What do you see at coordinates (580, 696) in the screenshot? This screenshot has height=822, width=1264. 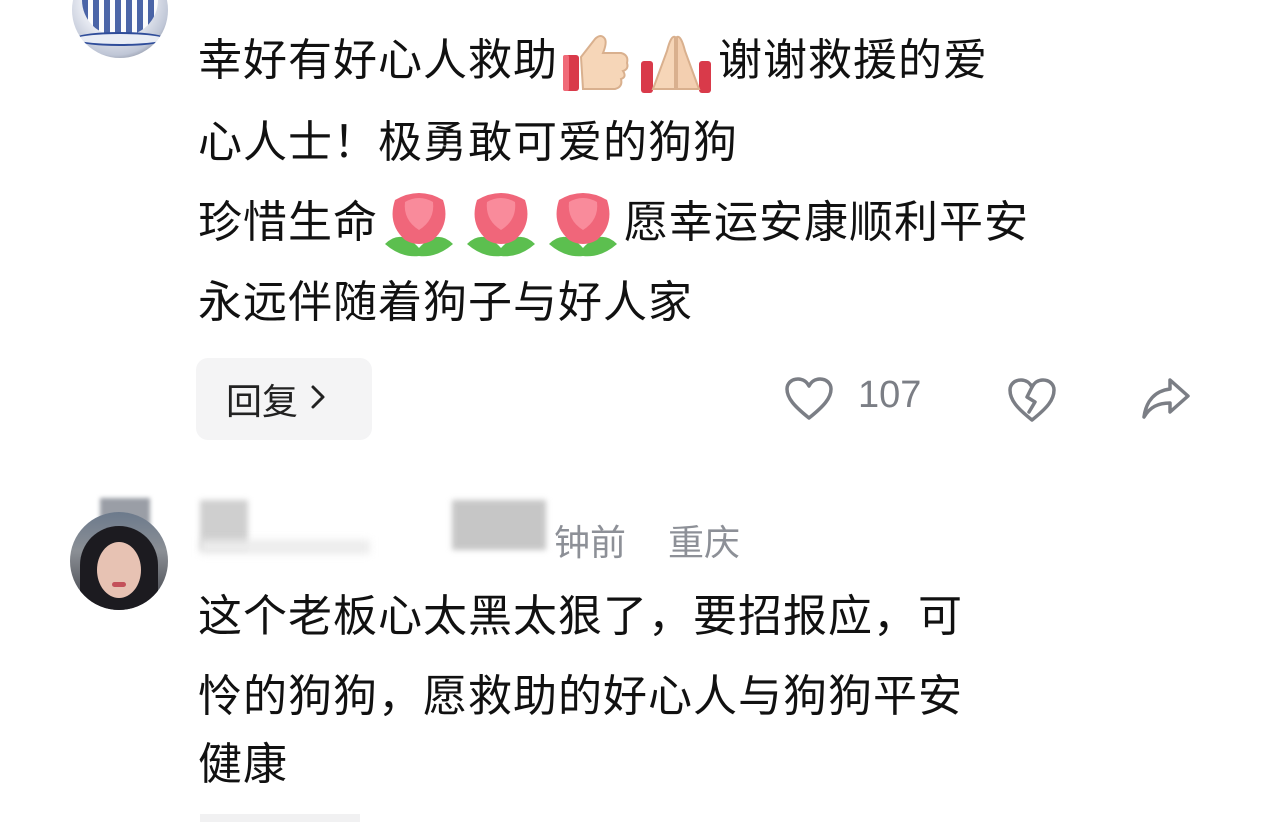 I see `comment-text-line: 怜的狗狗，愿救助的好心人与狗狗平安` at bounding box center [580, 696].